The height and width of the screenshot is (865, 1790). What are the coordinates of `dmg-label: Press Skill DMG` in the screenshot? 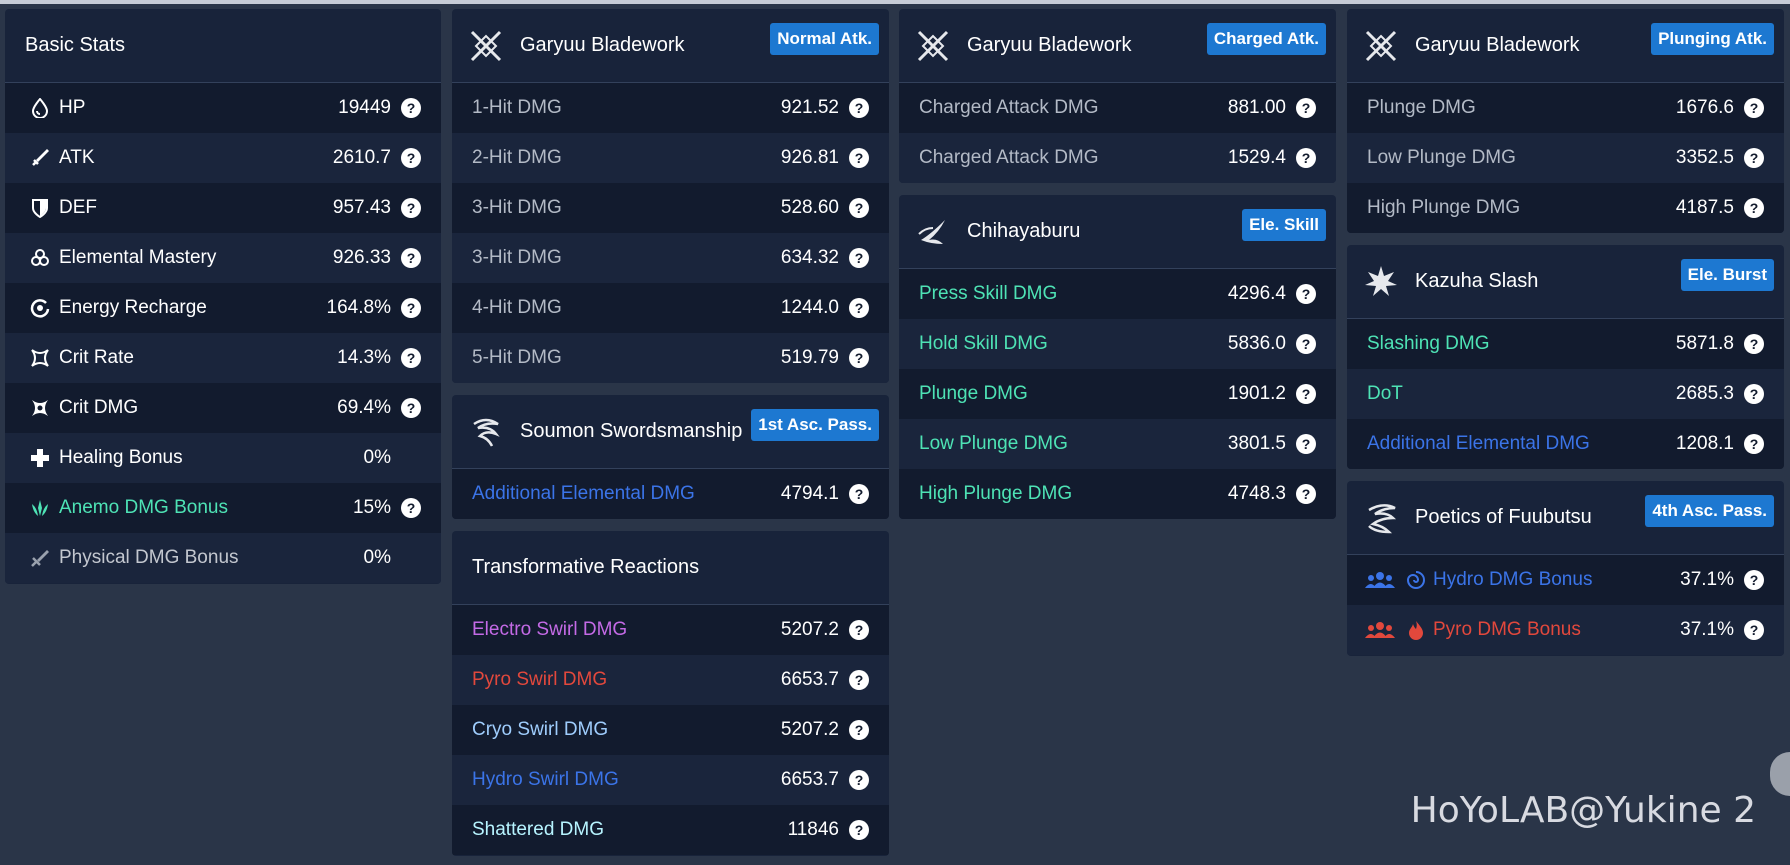 It's located at (988, 293).